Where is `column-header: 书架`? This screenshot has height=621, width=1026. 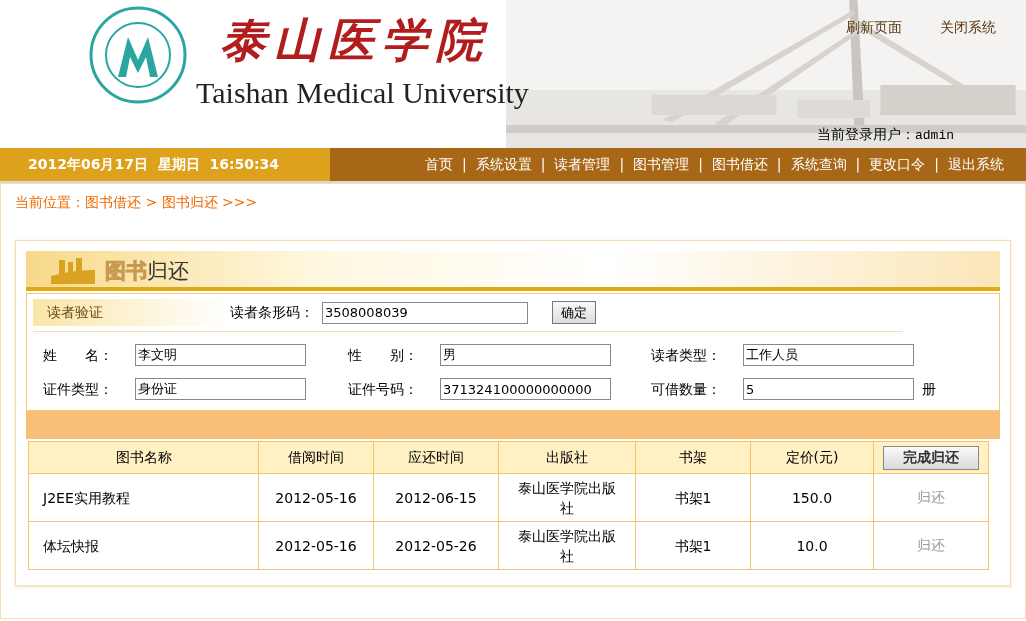 column-header: 书架 is located at coordinates (693, 457).